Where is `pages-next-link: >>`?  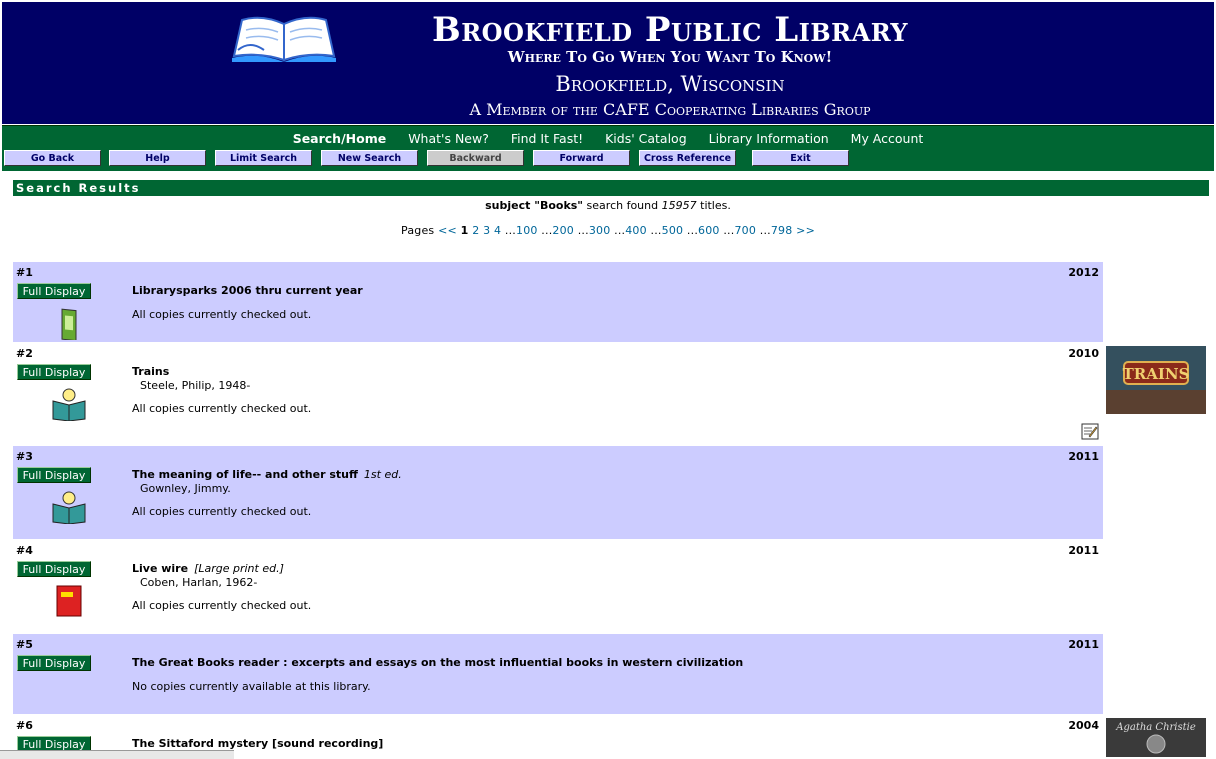
pages-next-link: >> is located at coordinates (805, 230).